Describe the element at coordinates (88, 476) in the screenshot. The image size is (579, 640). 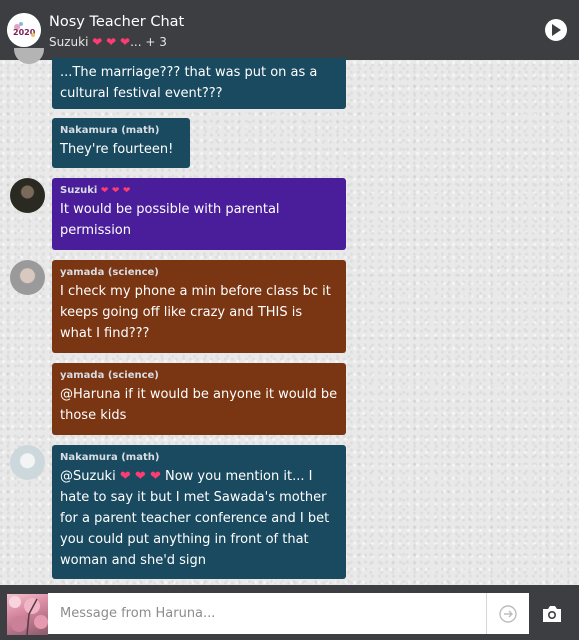
I see `mention: @Suzuki` at that location.